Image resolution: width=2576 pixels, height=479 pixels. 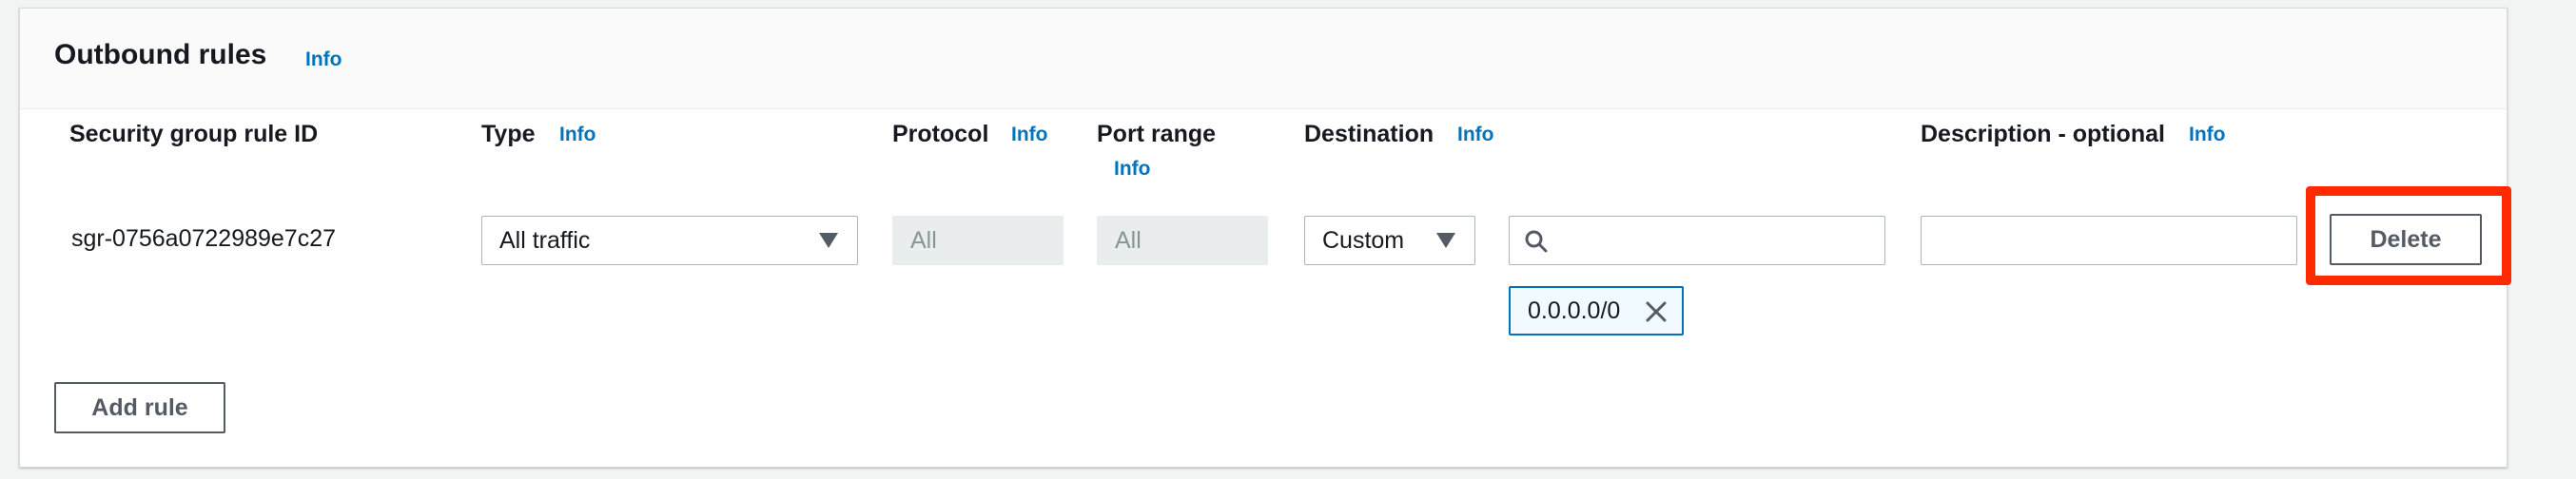 What do you see at coordinates (508, 134) in the screenshot?
I see `col-type-label: Type` at bounding box center [508, 134].